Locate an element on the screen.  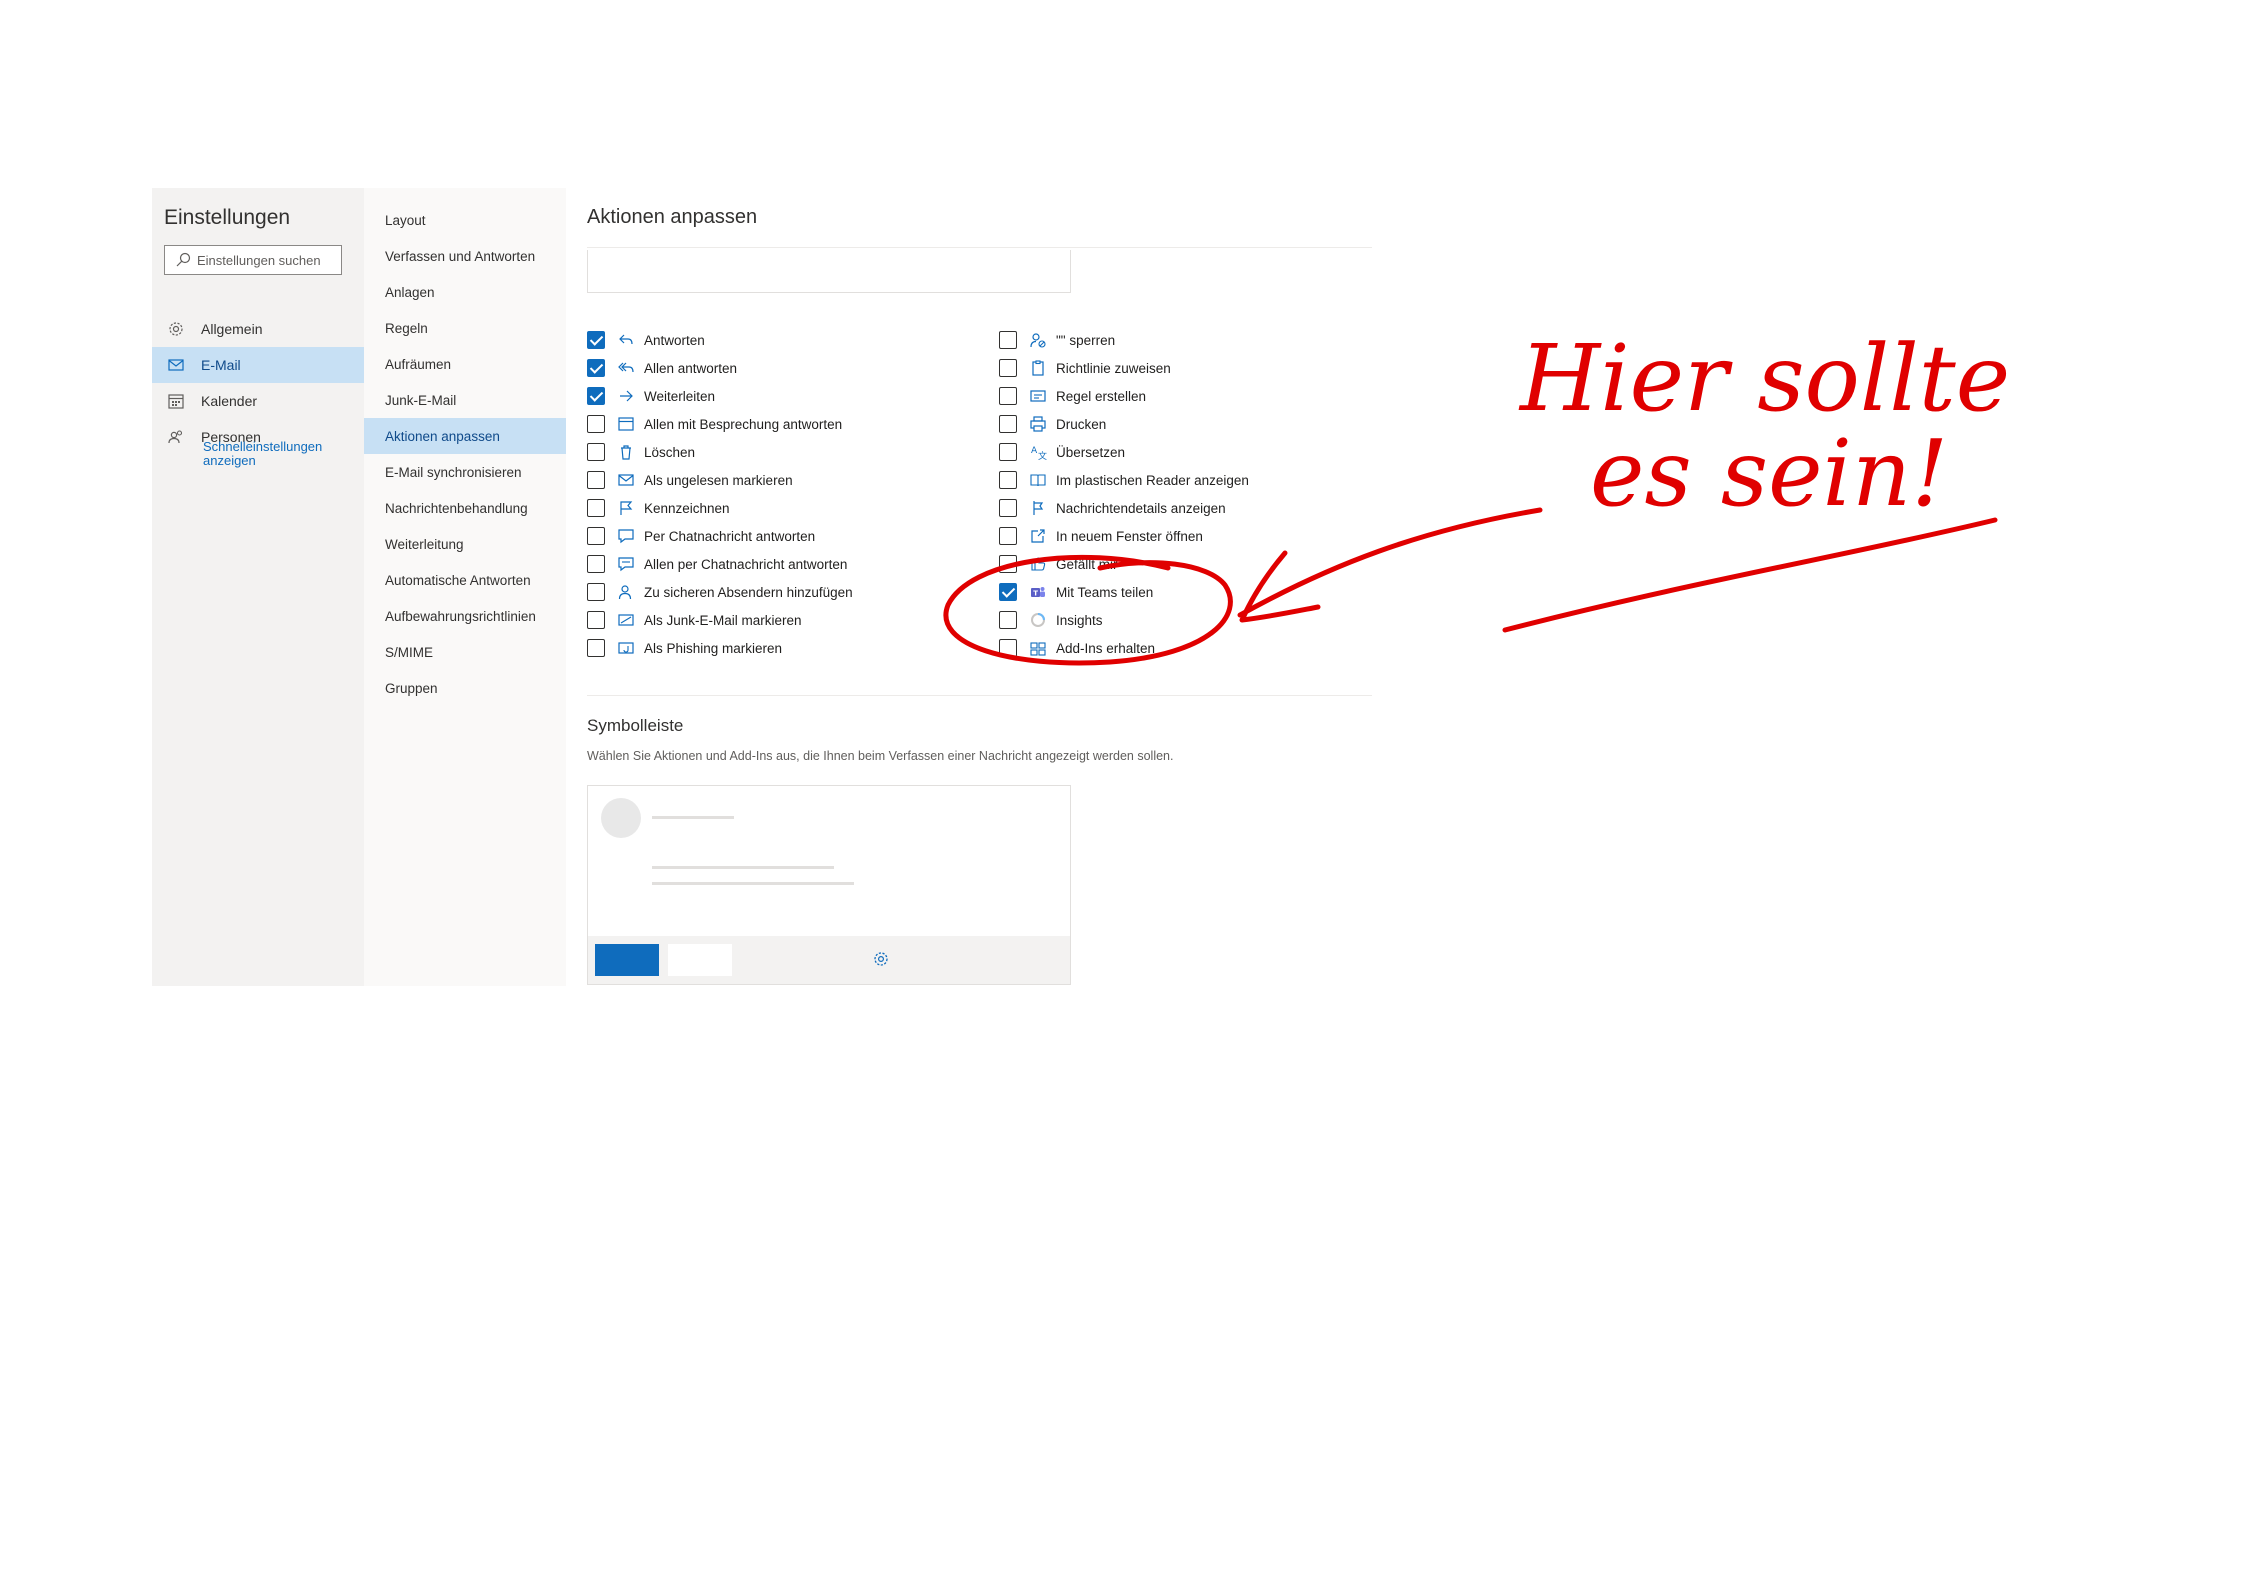
subnav-smime: S/MIME is located at coordinates (465, 652).